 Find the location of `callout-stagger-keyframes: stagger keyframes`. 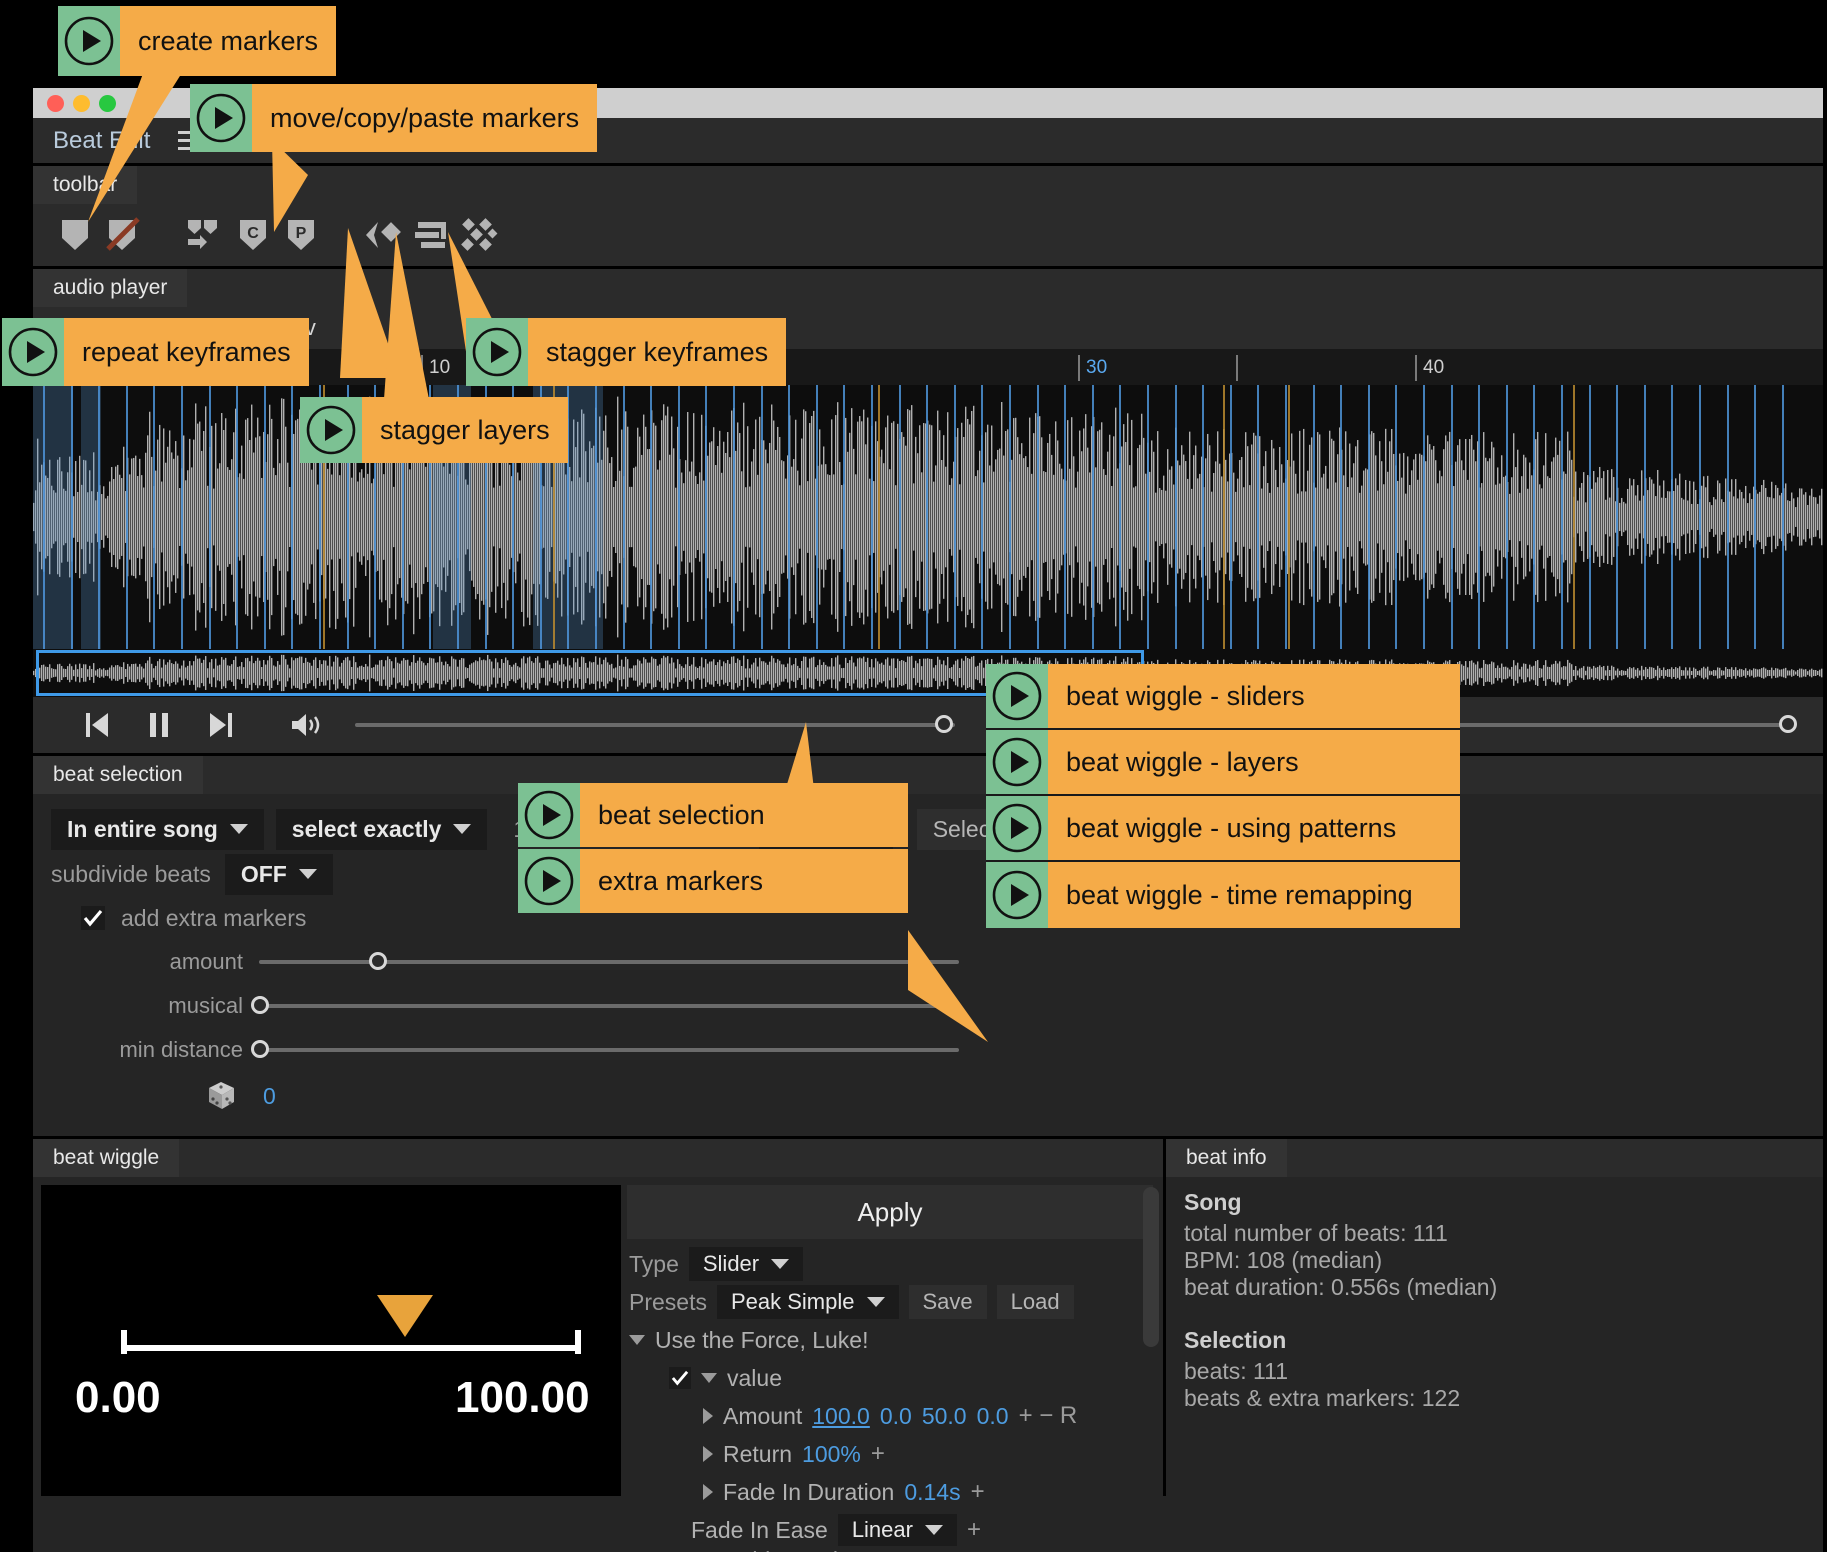

callout-stagger-keyframes: stagger keyframes is located at coordinates (626, 352).